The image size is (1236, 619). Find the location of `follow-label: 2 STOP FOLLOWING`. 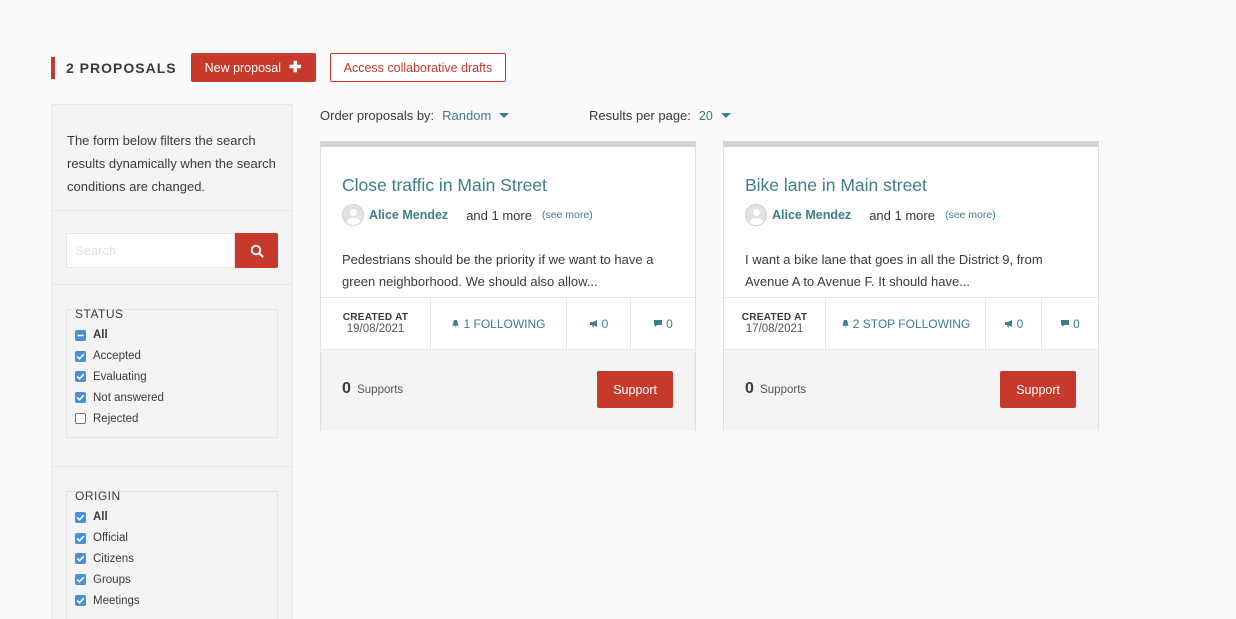

follow-label: 2 STOP FOLLOWING is located at coordinates (911, 323).